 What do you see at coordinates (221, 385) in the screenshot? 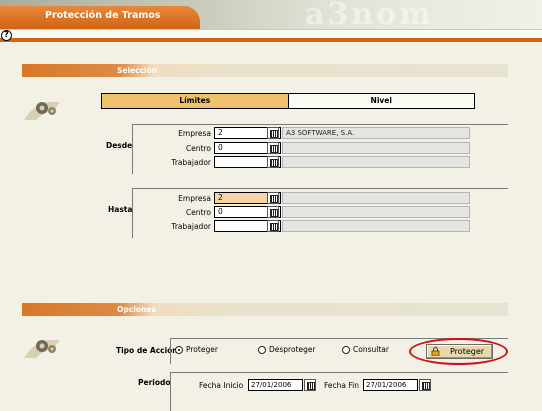
I see `fecha-inicio-label: Fecha Inicio` at bounding box center [221, 385].